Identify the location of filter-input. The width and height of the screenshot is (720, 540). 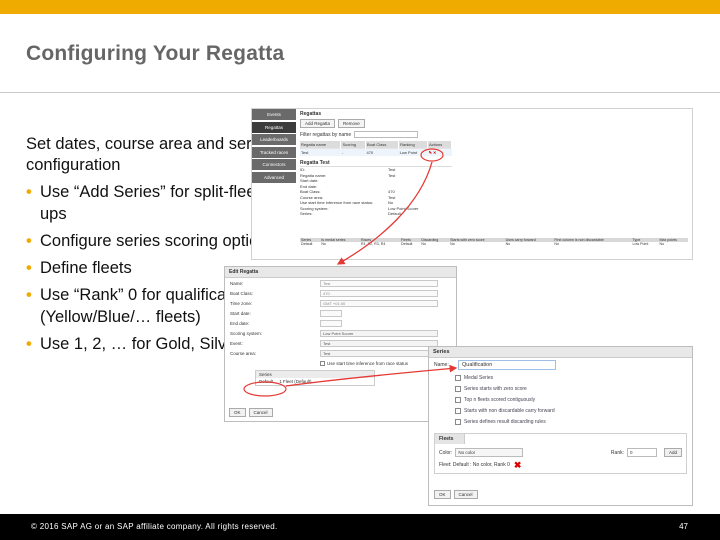
(386, 134).